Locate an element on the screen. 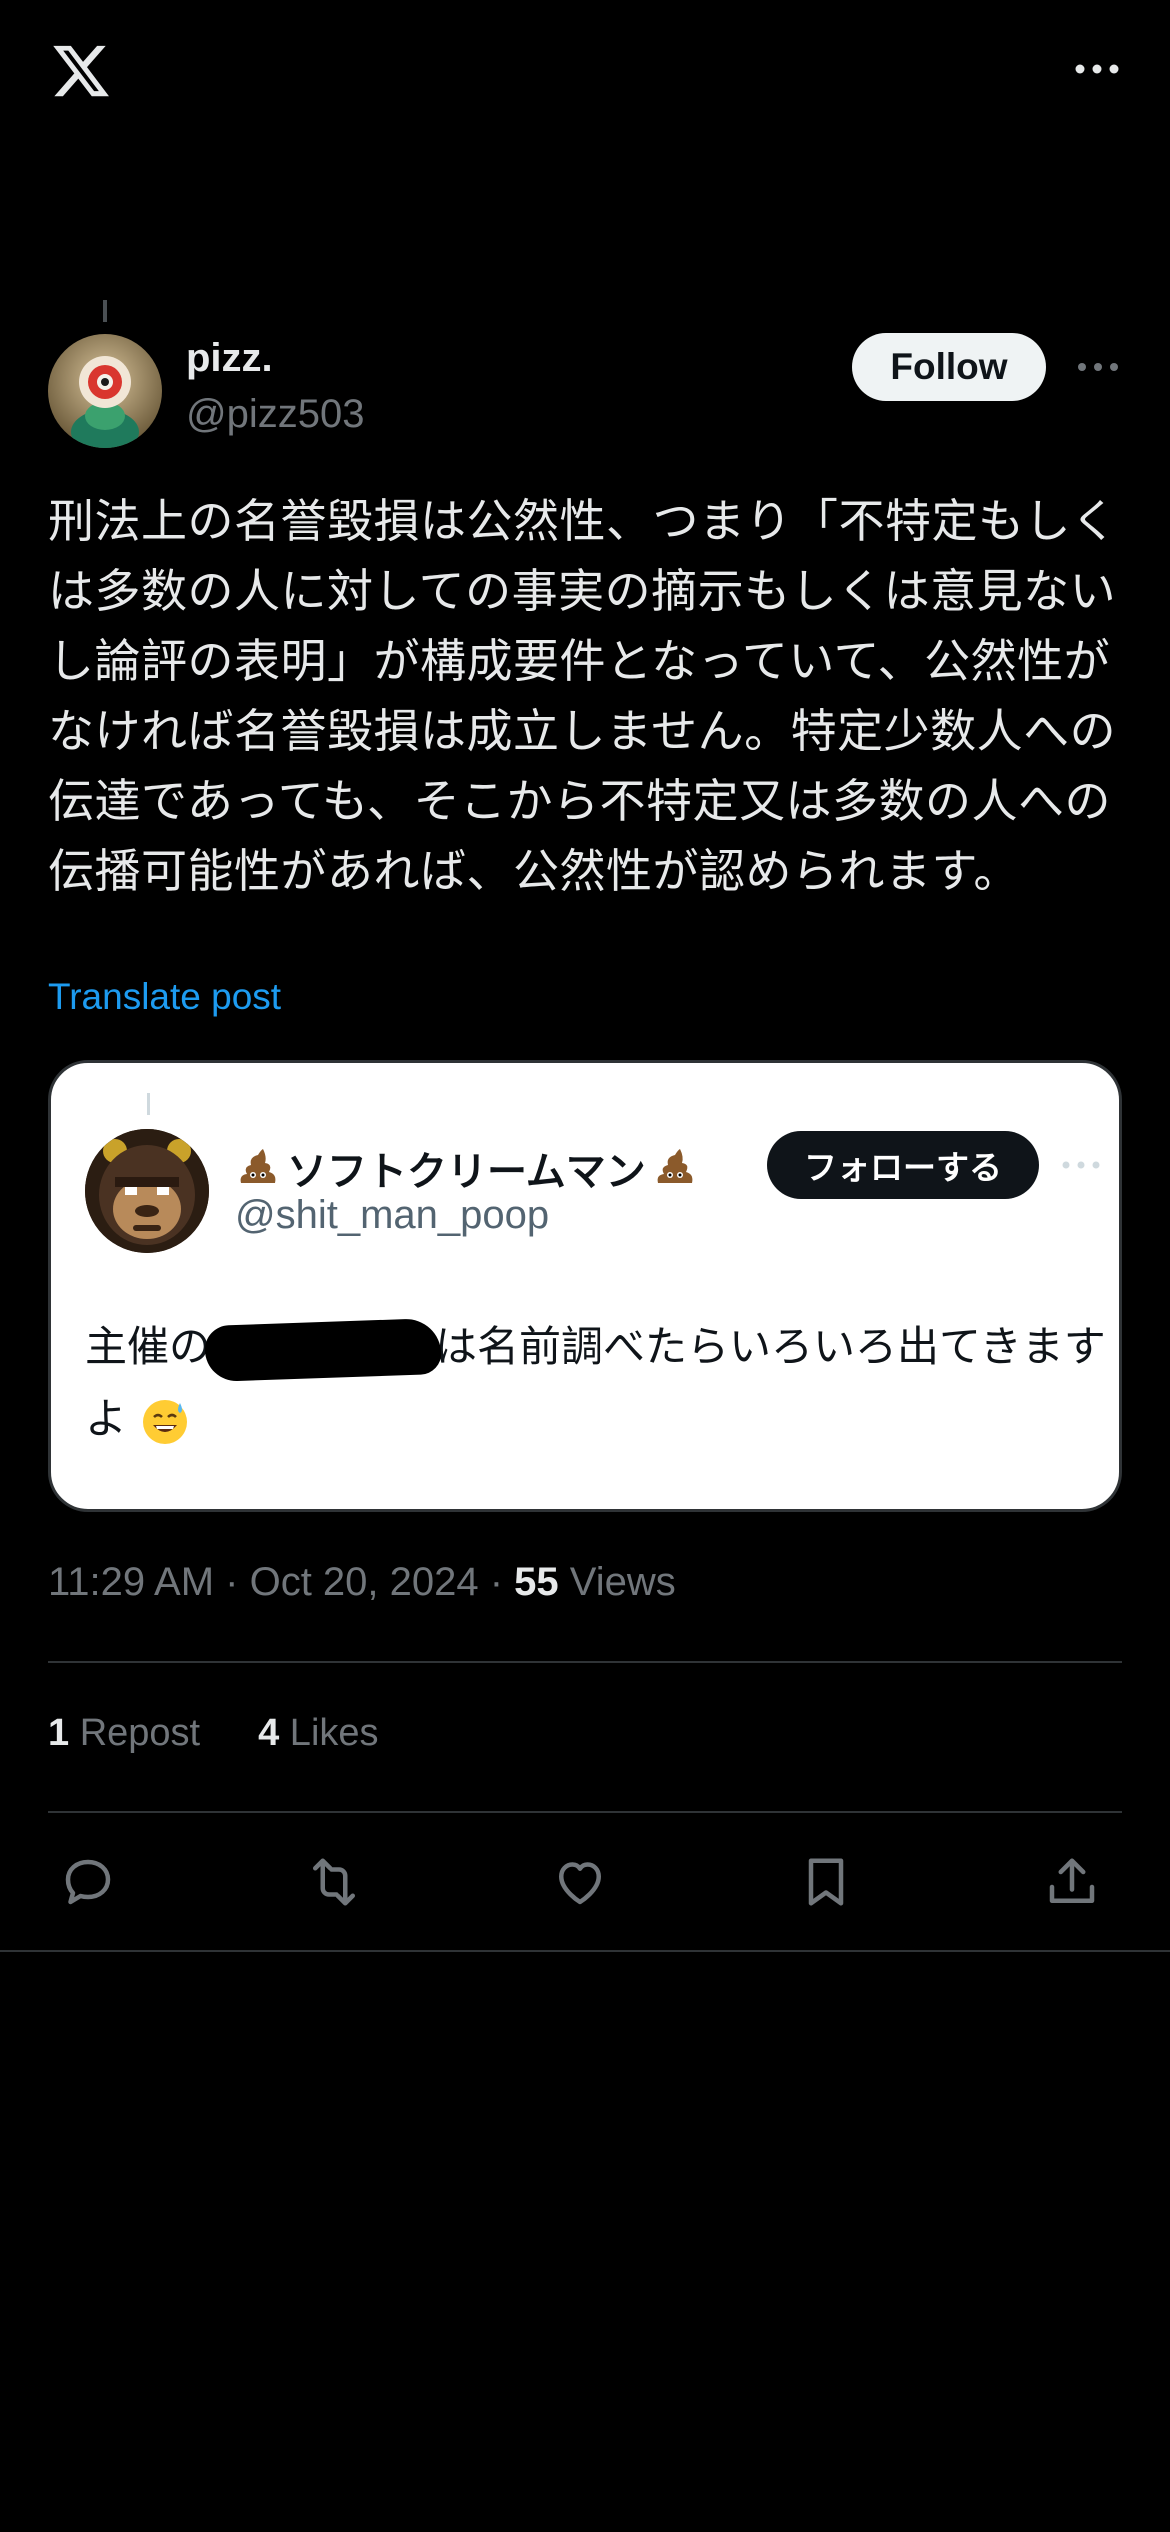 This screenshot has width=1170, height=2532. avatar-image is located at coordinates (105, 391).